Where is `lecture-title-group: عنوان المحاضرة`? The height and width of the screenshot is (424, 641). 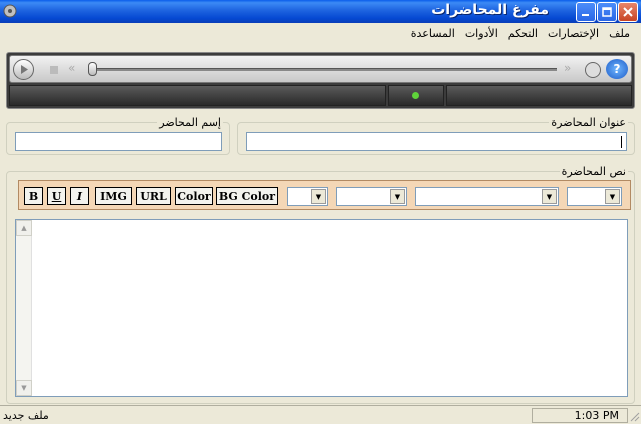 lecture-title-group: عنوان المحاضرة is located at coordinates (436, 135).